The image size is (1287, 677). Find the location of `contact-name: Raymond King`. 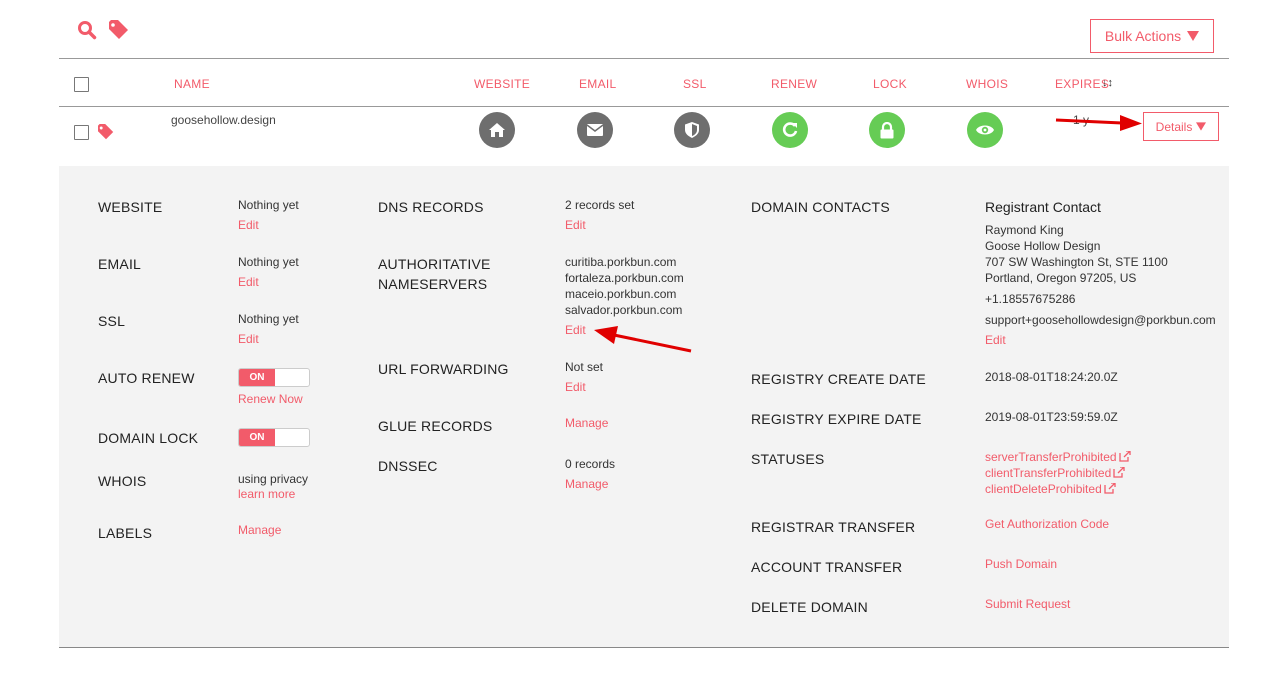

contact-name: Raymond King is located at coordinates (1024, 230).